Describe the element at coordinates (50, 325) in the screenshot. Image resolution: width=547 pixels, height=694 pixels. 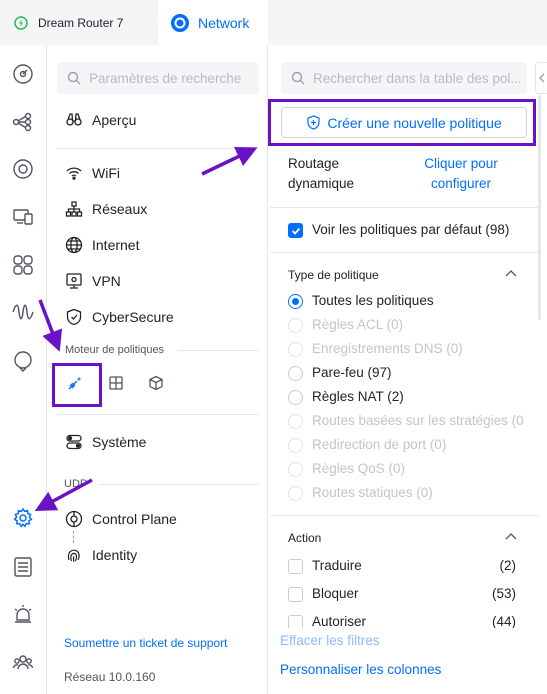
I see `arrow-to-policy-engine` at that location.